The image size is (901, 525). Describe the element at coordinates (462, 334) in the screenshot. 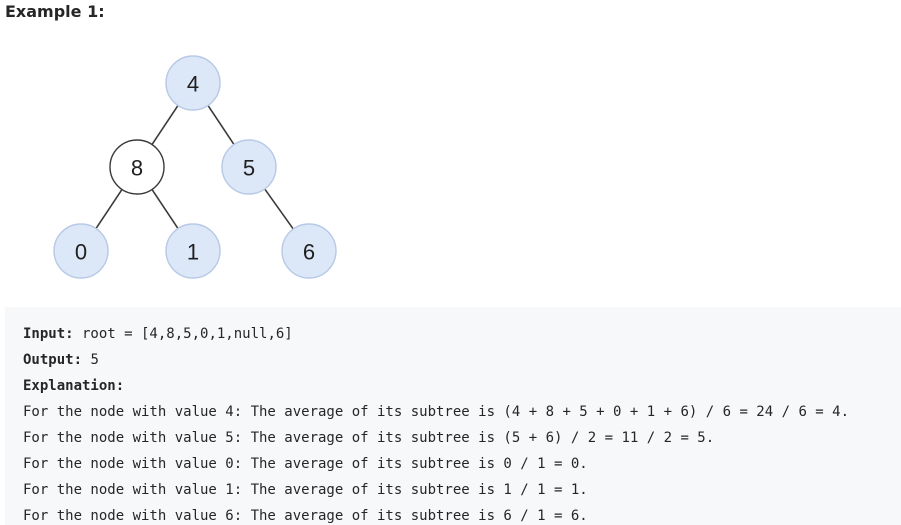

I see `input-line: Input: root = [4,8,5,0,1,null,6]` at that location.